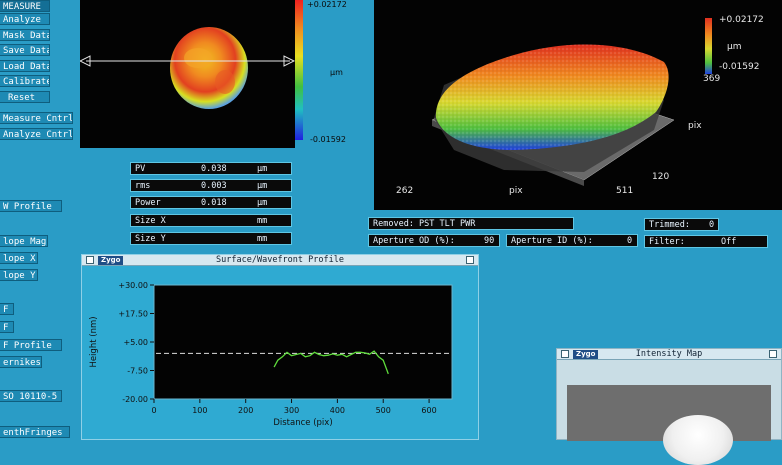  I want to click on x-tick-label: 500, so click(383, 410).